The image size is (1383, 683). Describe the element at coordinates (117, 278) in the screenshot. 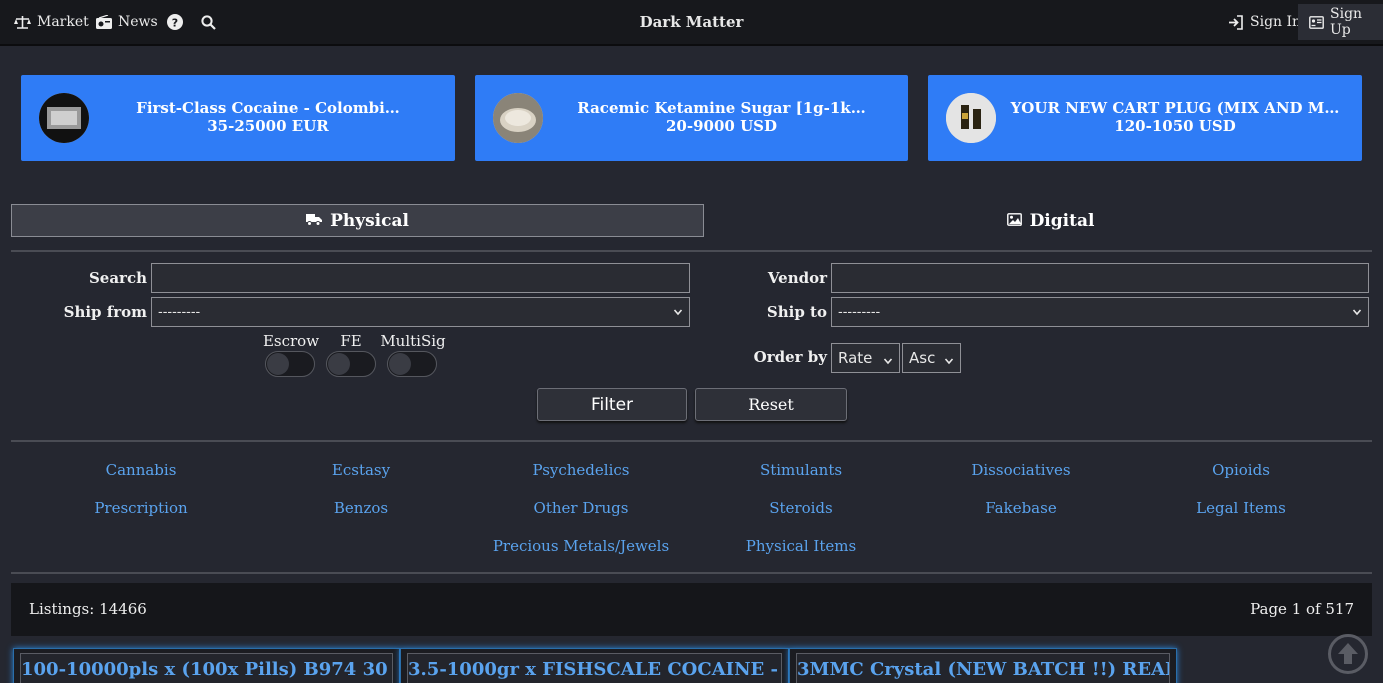

I see `search-label: Search` at that location.